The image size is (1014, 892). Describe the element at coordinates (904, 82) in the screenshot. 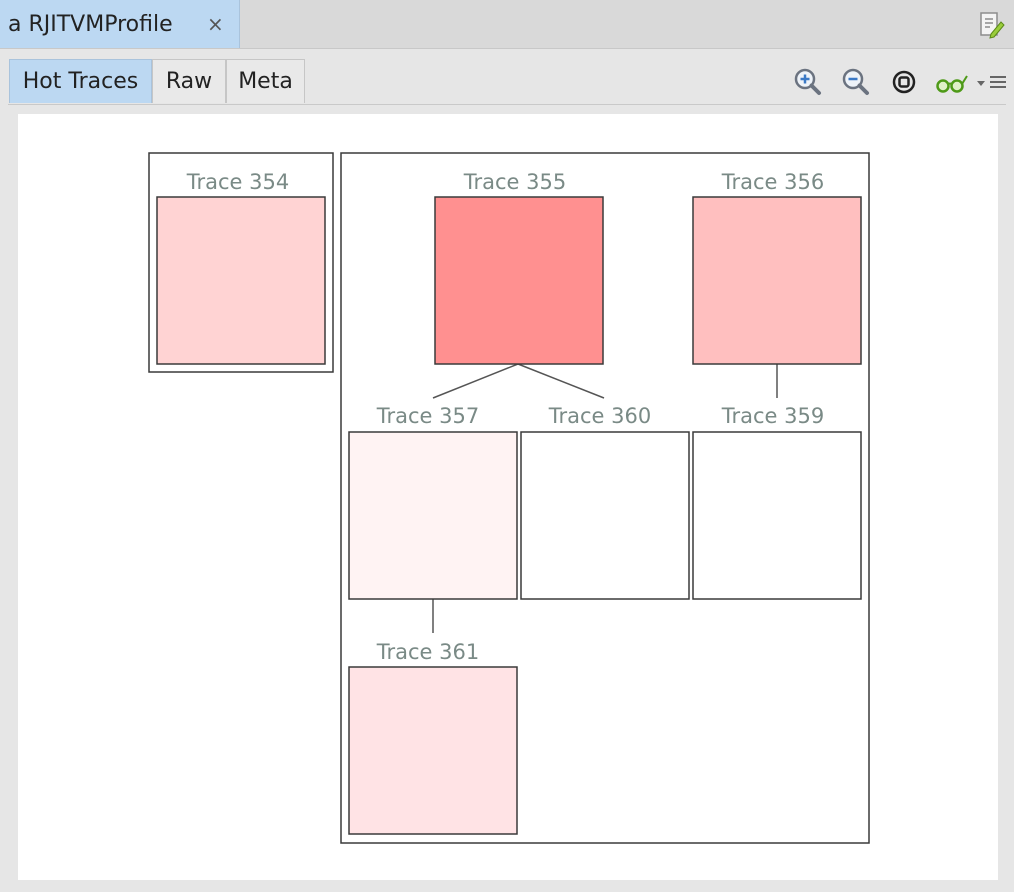

I see `zoom-reset-icon` at that location.